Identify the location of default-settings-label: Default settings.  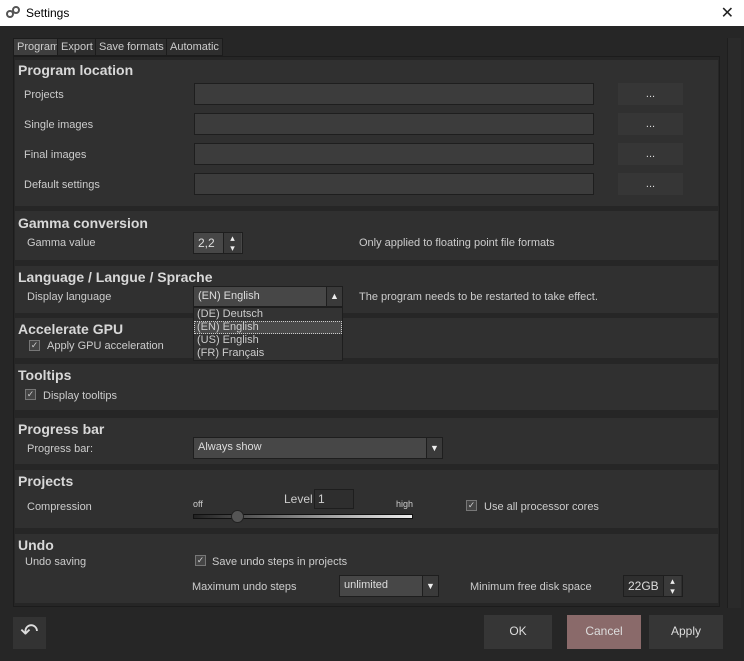
(62, 185).